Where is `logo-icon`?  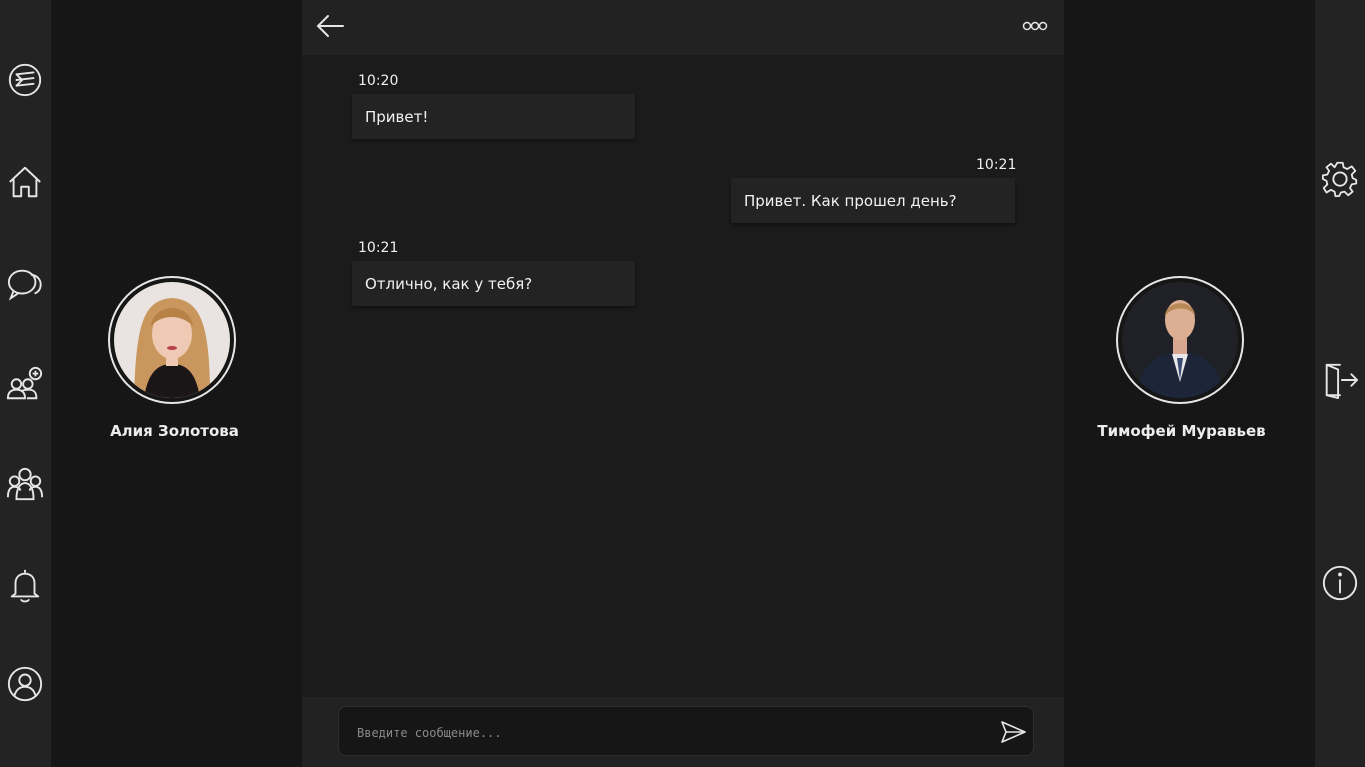 logo-icon is located at coordinates (25, 80).